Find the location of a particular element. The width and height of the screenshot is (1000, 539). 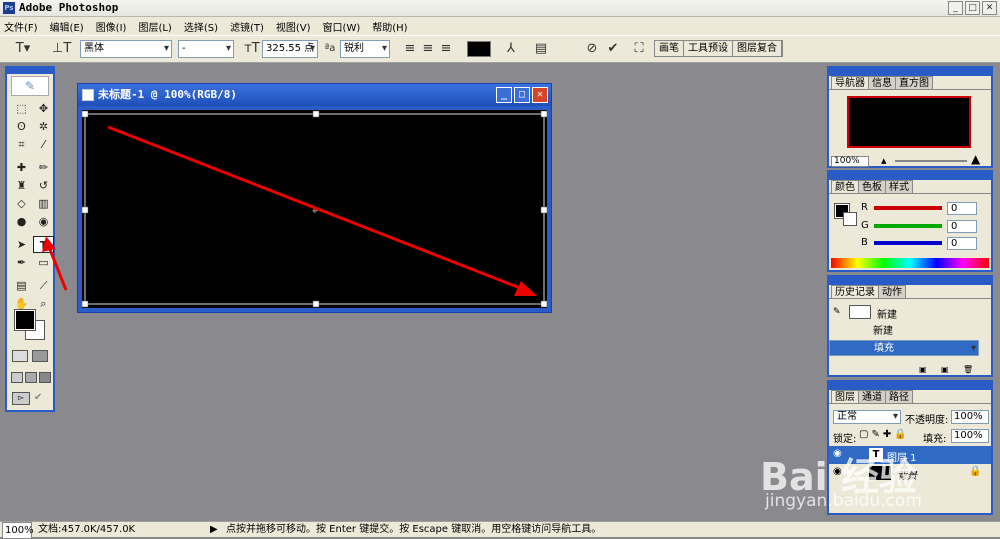

tab-brushes: 画笔 is located at coordinates (669, 48).